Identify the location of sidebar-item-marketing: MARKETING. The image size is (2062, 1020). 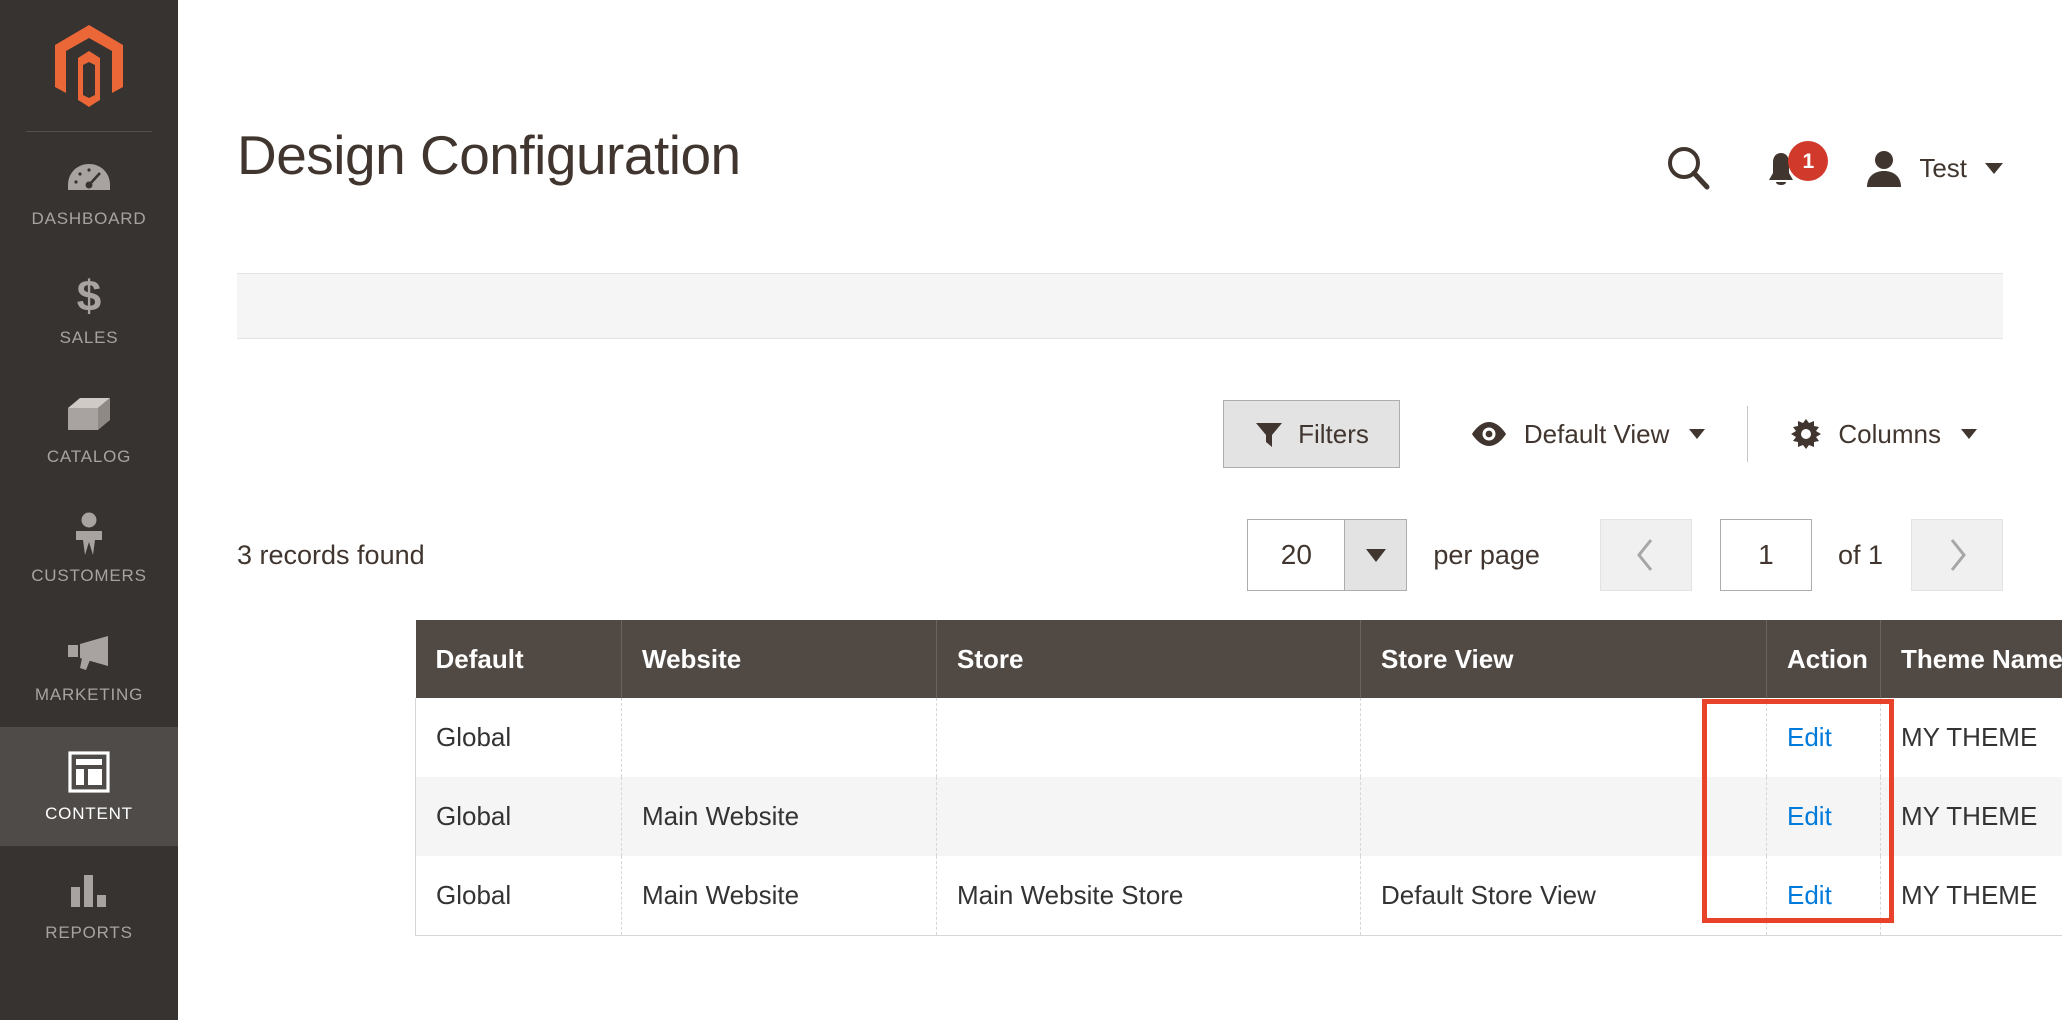
(89, 667).